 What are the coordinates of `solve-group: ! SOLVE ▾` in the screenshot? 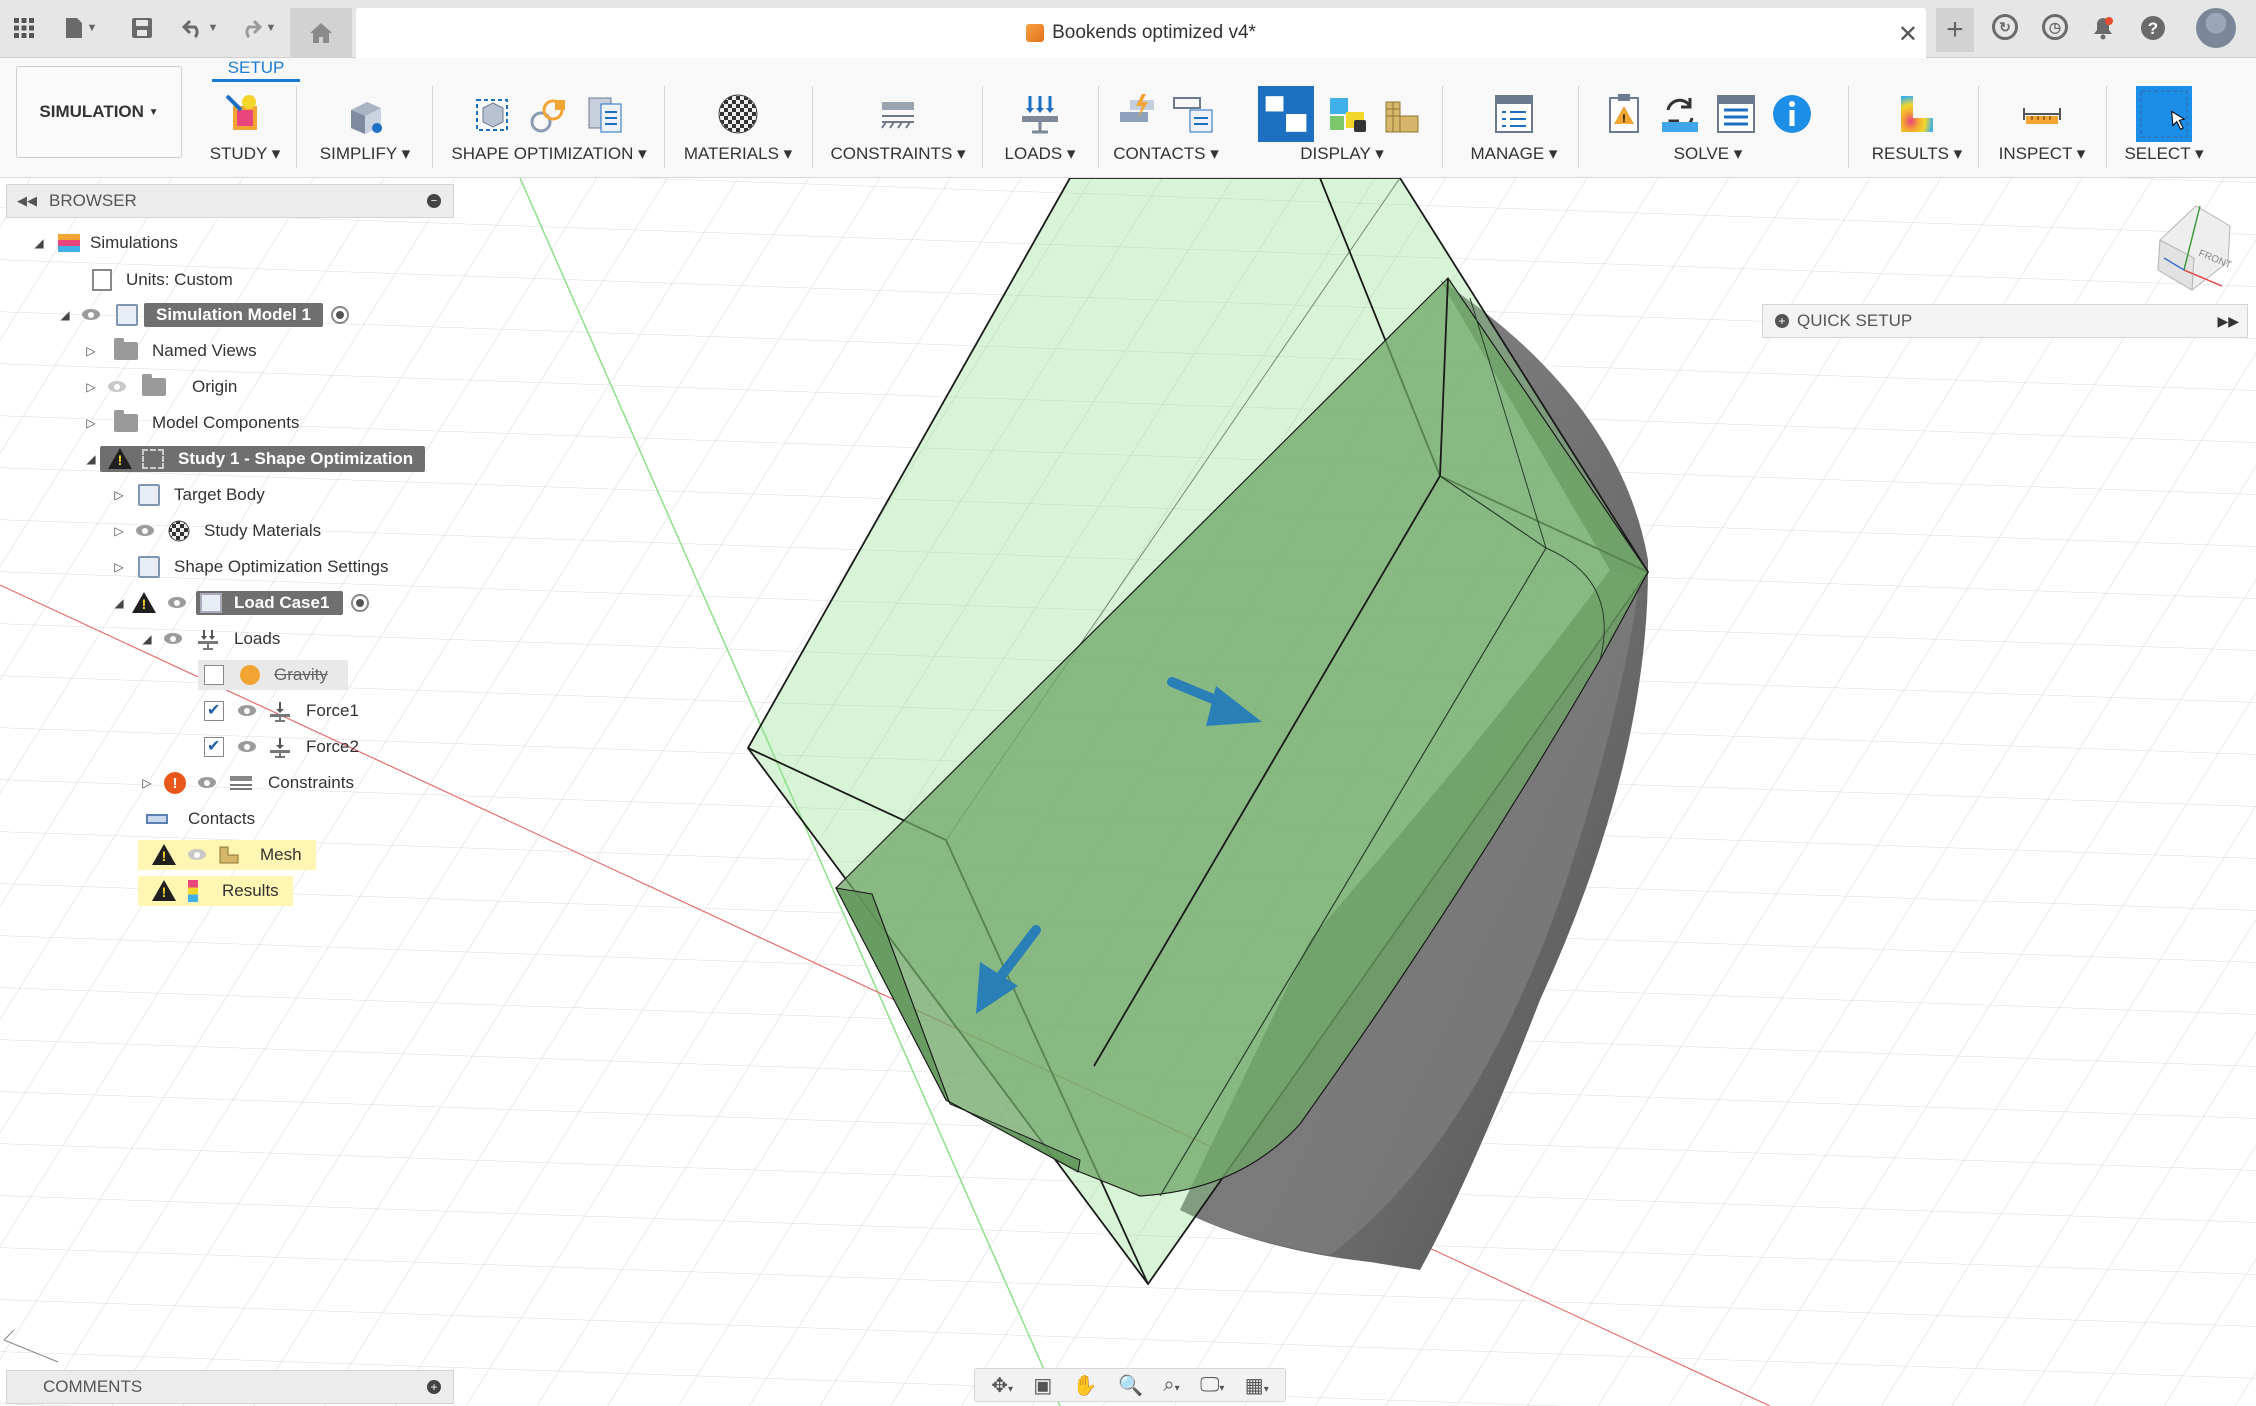 It's located at (1708, 133).